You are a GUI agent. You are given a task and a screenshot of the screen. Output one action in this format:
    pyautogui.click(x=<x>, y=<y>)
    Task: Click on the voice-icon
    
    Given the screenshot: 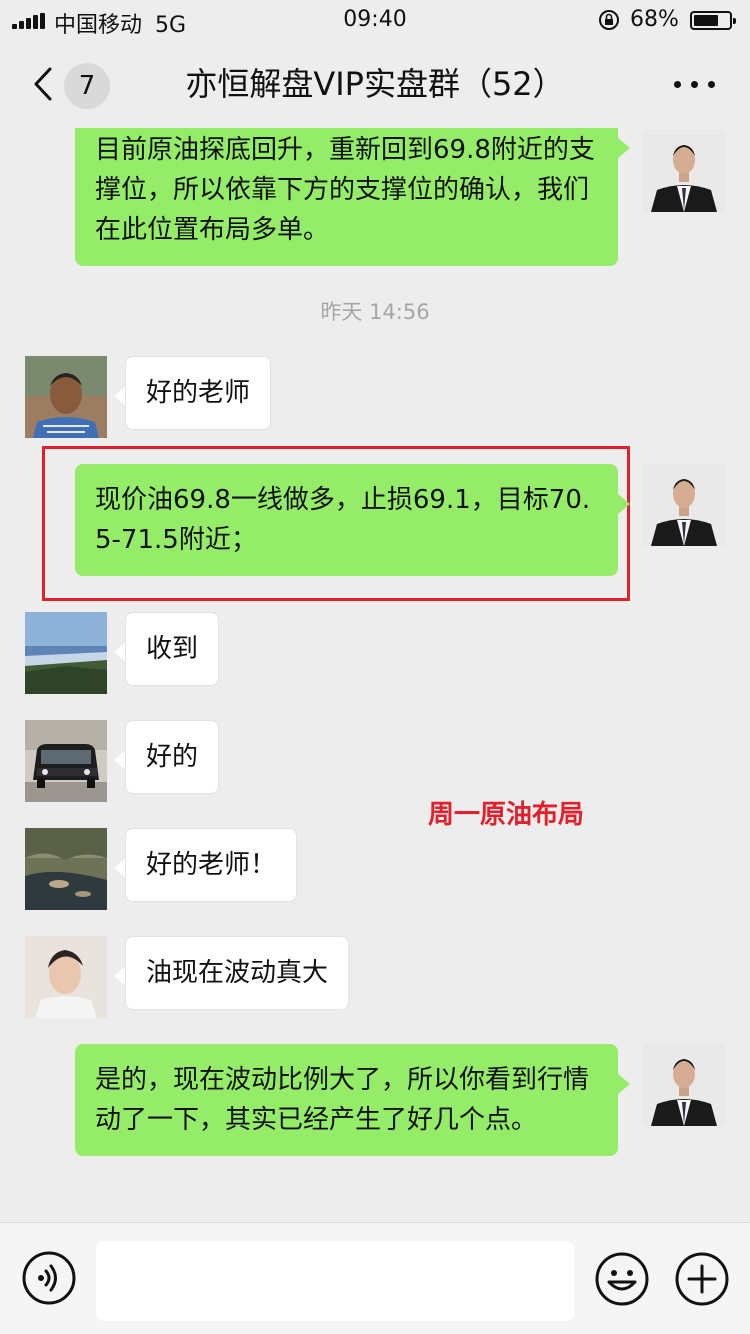 What is the action you would take?
    pyautogui.click(x=49, y=1278)
    